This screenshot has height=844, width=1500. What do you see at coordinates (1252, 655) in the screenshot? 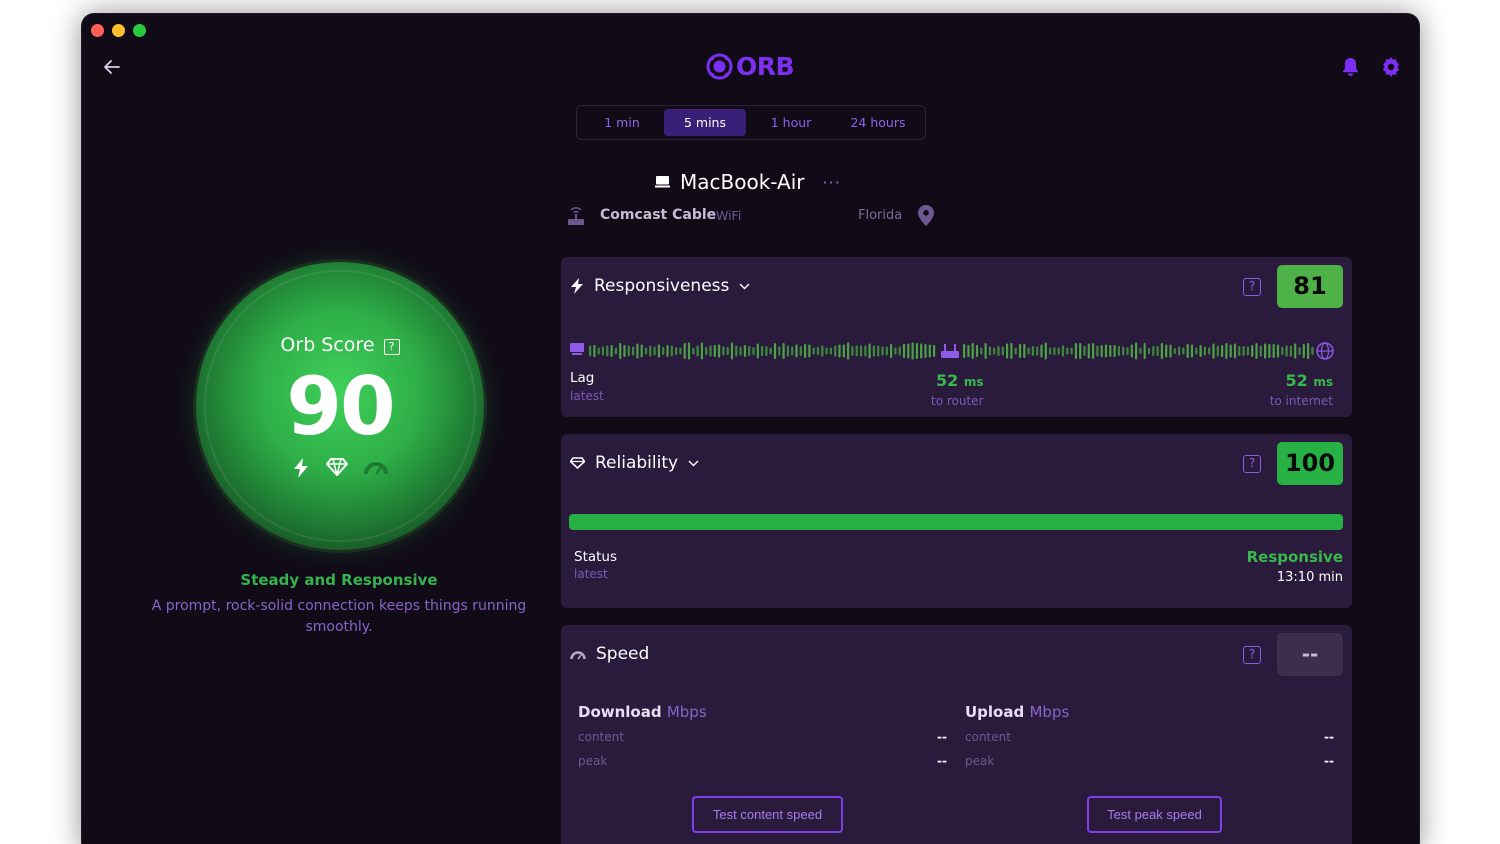
I see `speed-help-icon: ?` at bounding box center [1252, 655].